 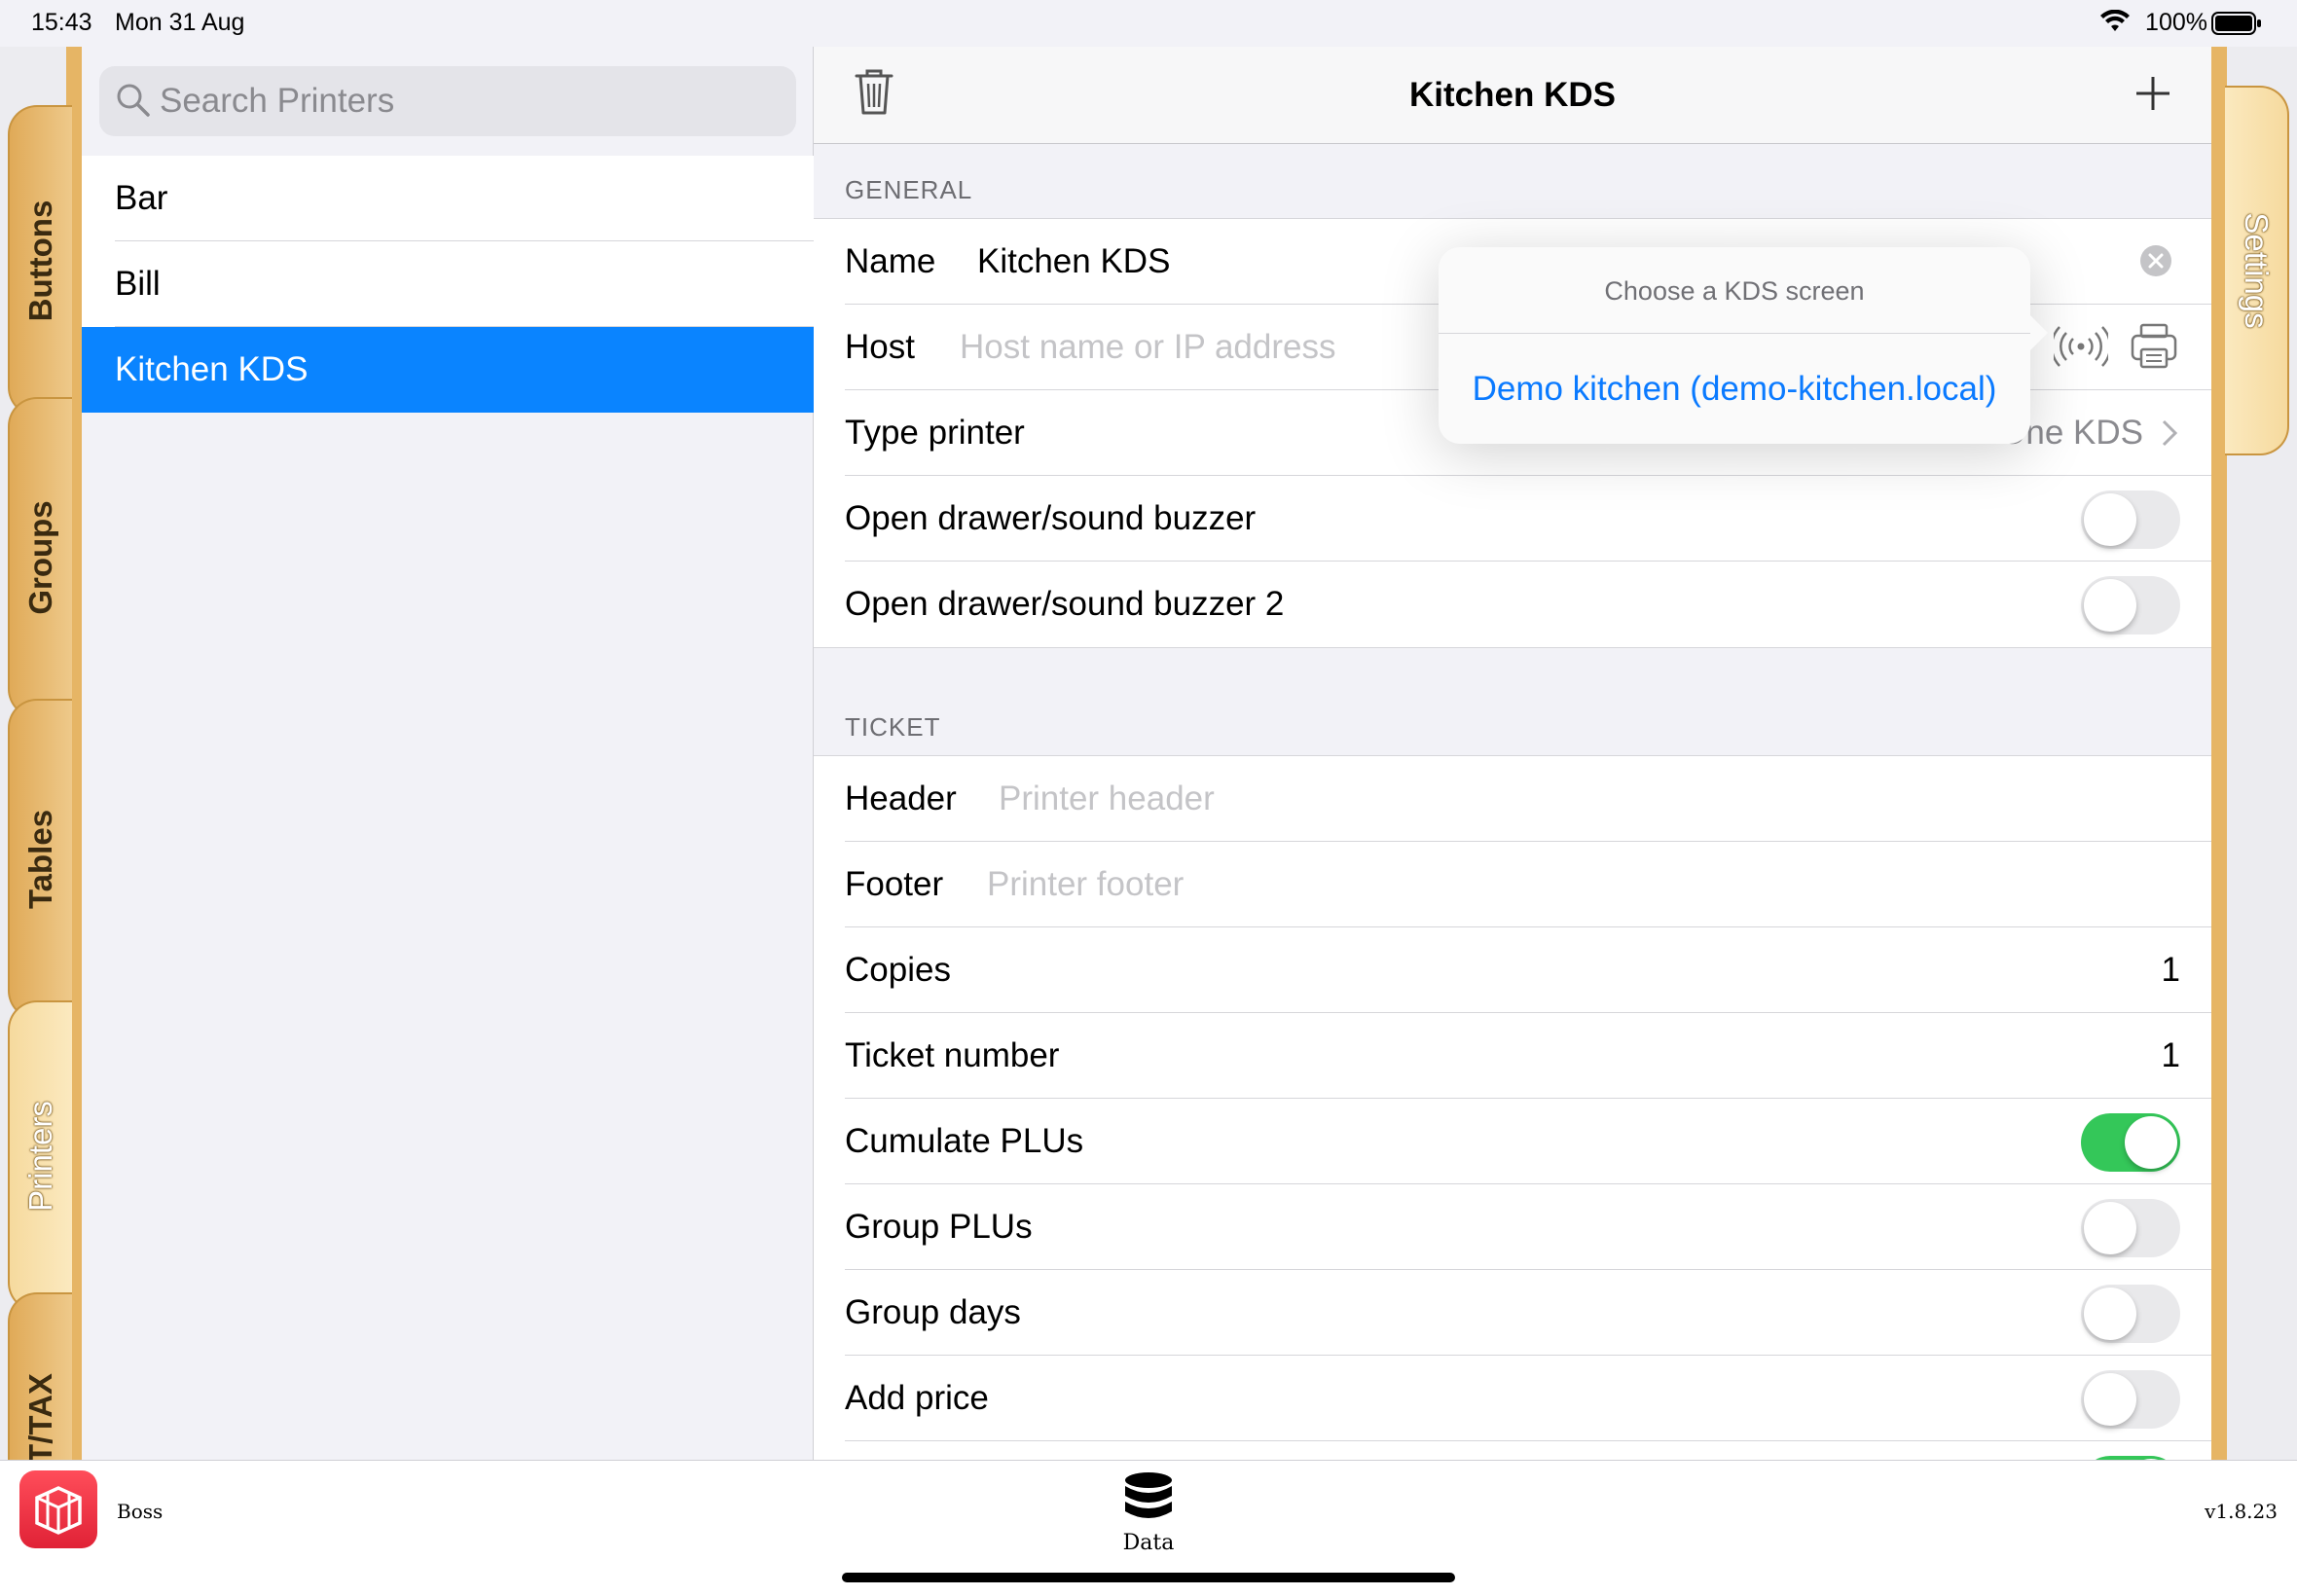 What do you see at coordinates (893, 727) in the screenshot?
I see `ticket-section-header: TICKET` at bounding box center [893, 727].